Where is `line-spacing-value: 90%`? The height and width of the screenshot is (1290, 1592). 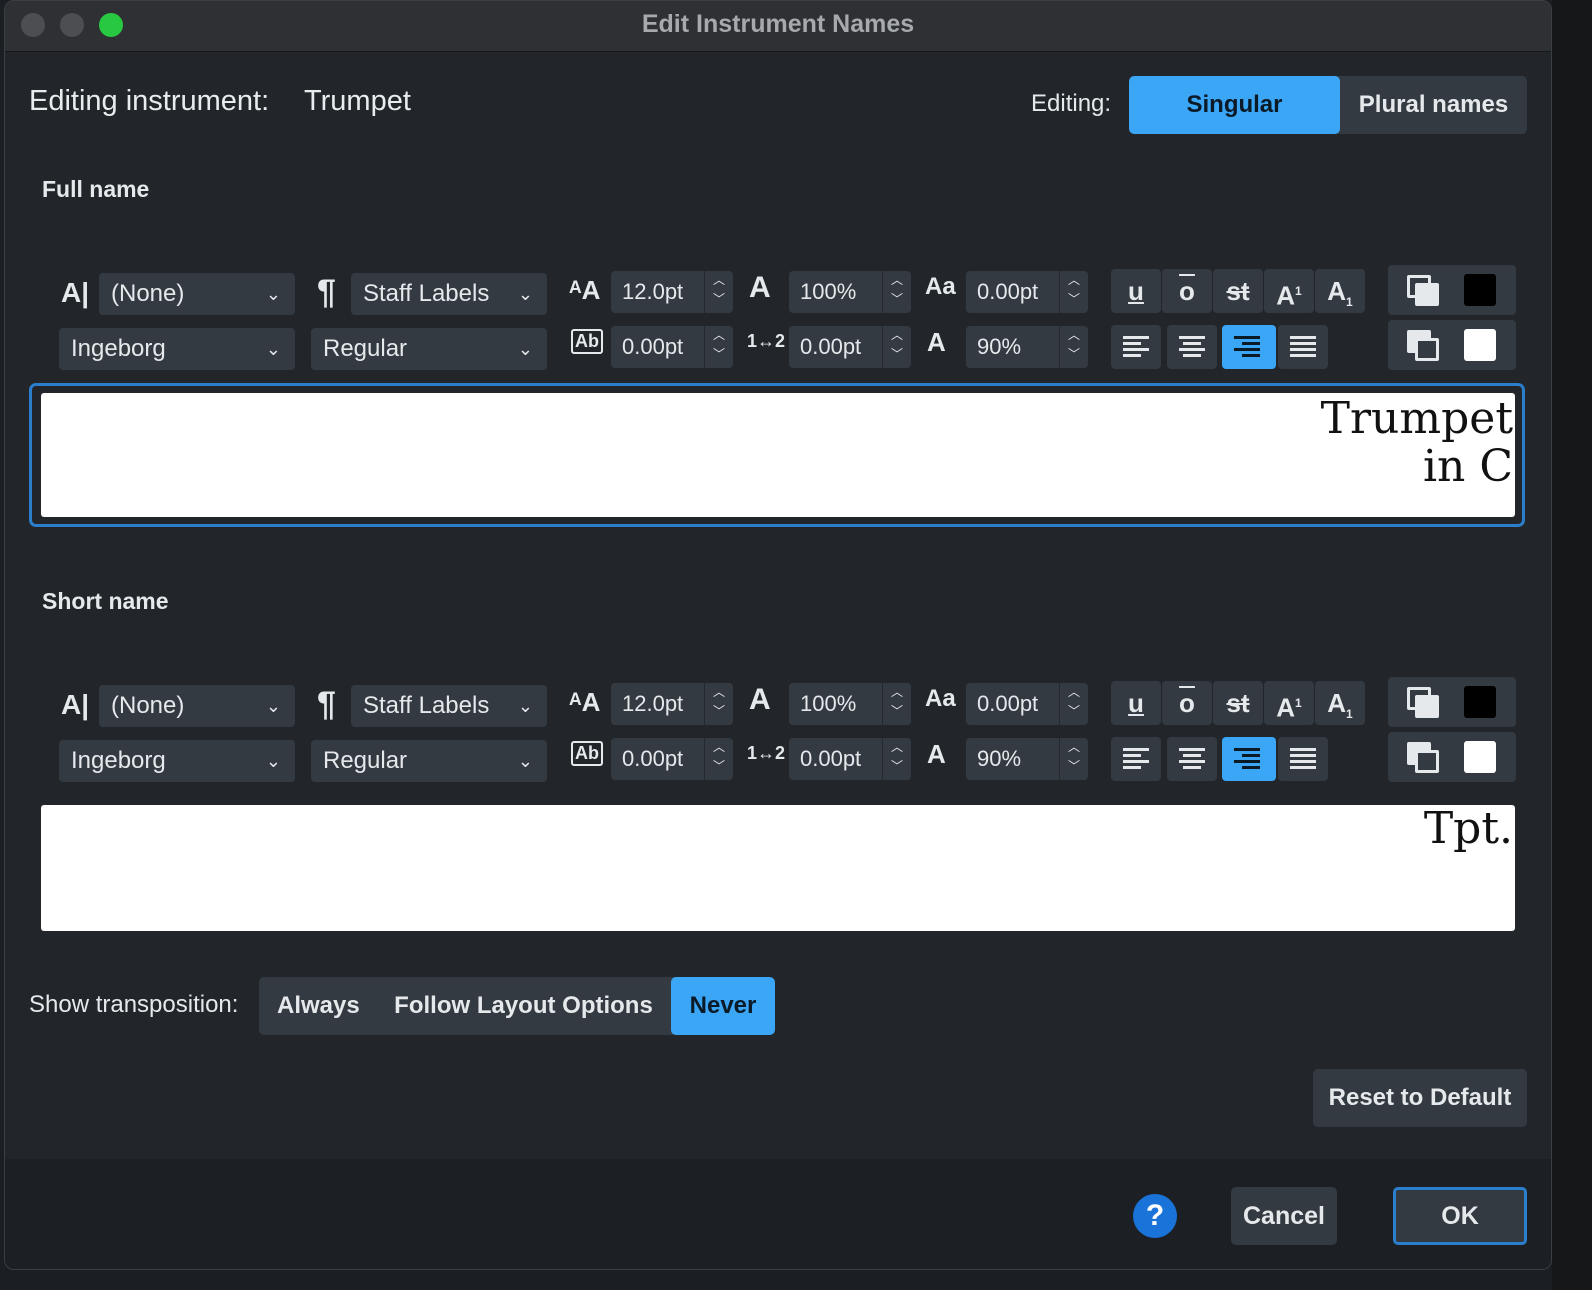
line-spacing-value: 90% is located at coordinates (999, 346).